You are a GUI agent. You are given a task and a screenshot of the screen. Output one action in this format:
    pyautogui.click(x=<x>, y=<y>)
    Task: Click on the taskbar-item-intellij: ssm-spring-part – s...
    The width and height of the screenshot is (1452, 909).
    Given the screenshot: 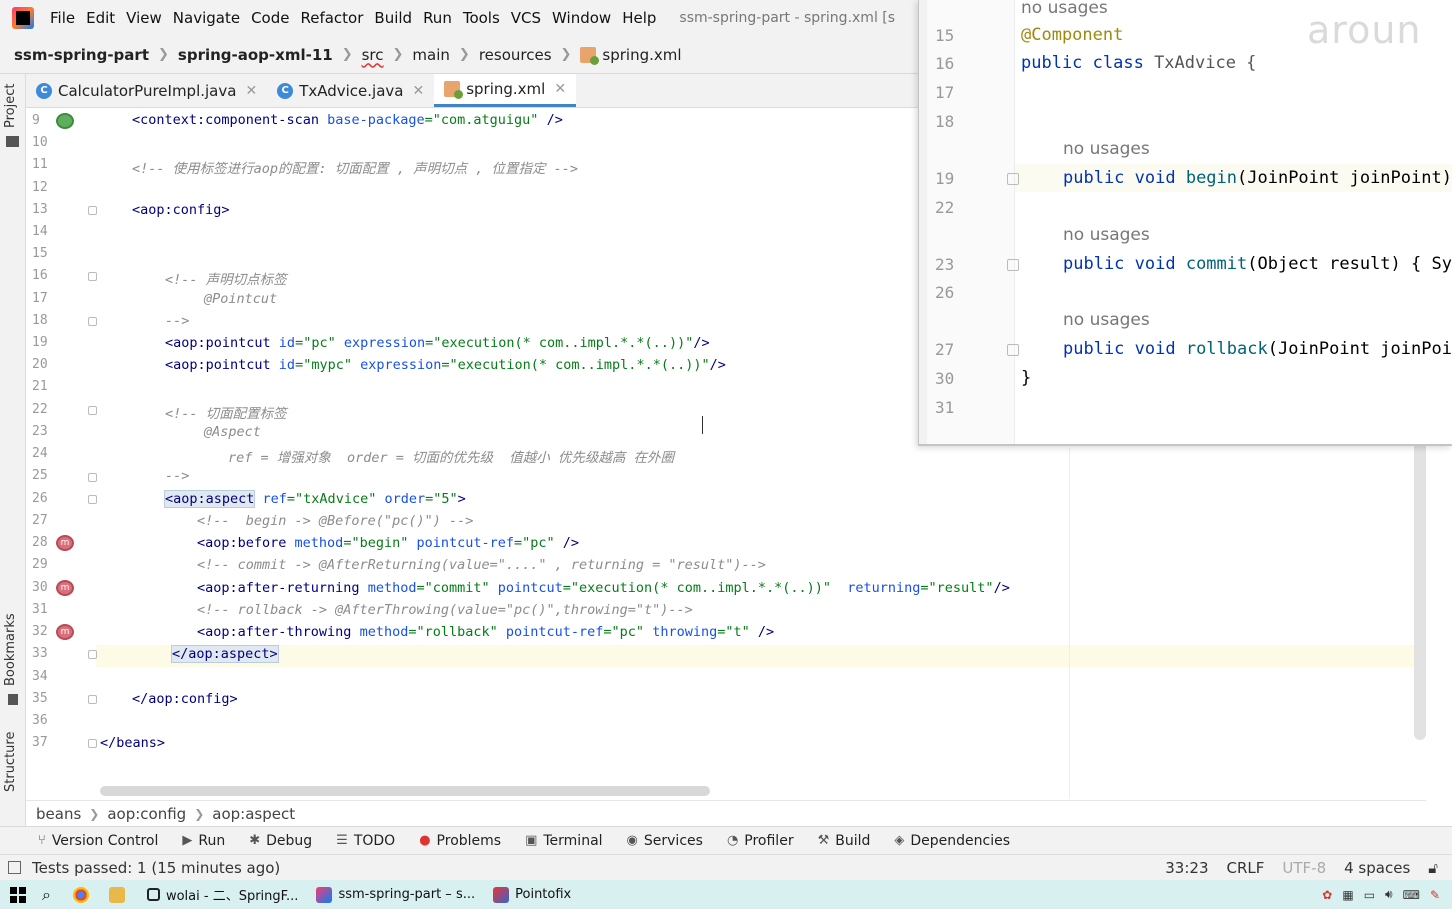 What is the action you would take?
    pyautogui.click(x=395, y=894)
    